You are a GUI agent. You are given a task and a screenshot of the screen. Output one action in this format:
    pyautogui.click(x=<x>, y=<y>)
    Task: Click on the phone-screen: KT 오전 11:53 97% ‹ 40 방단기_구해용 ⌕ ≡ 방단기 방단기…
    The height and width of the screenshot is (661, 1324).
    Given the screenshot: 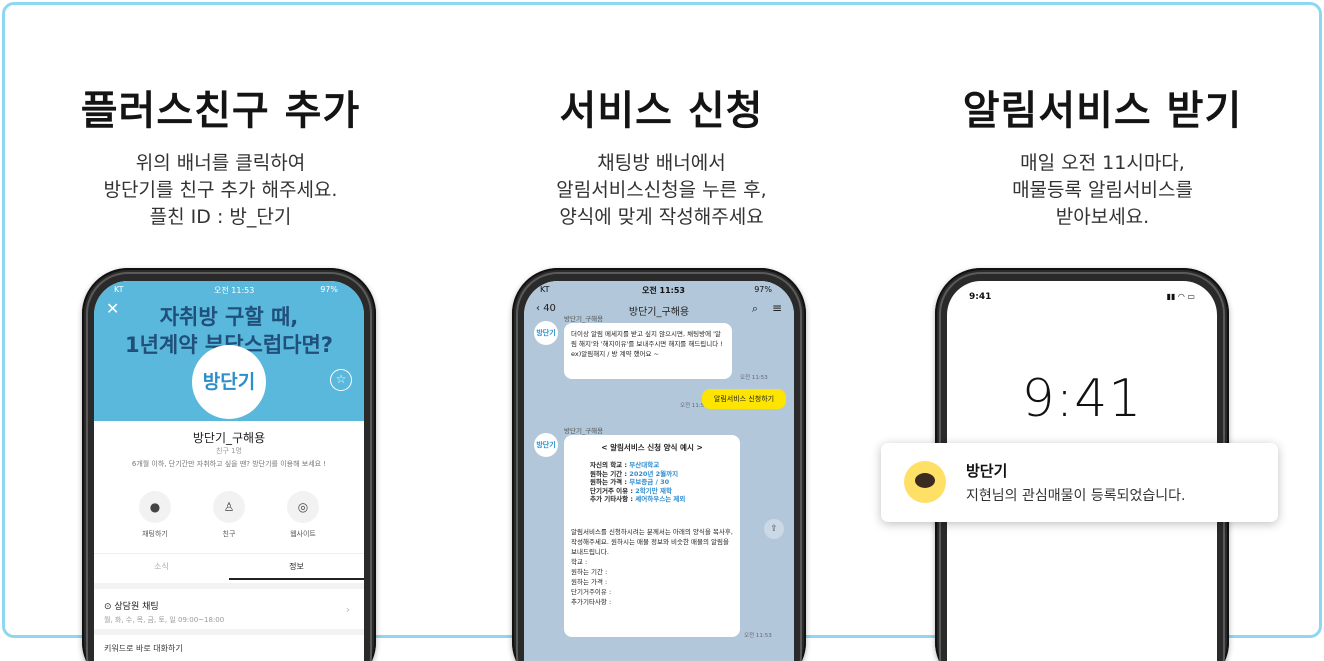 What is the action you would take?
    pyautogui.click(x=659, y=471)
    